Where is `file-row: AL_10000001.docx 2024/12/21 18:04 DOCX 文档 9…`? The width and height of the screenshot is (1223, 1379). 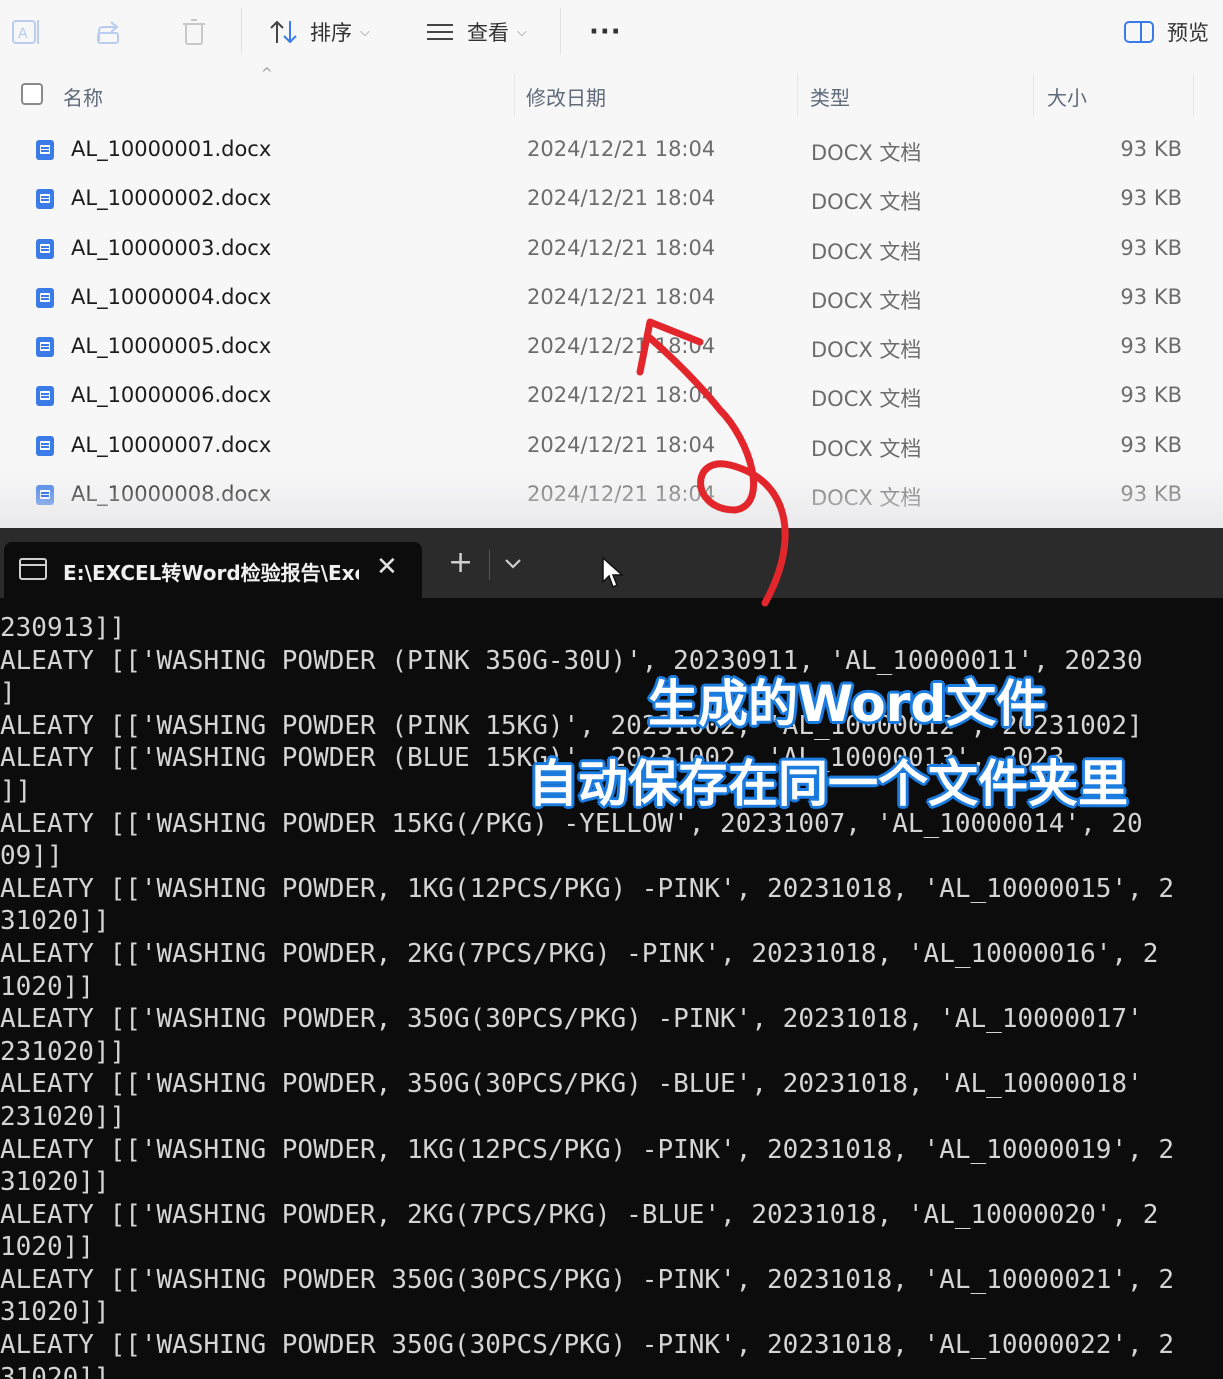
file-row: AL_10000001.docx 2024/12/21 18:04 DOCX 文档 9… is located at coordinates (611, 150).